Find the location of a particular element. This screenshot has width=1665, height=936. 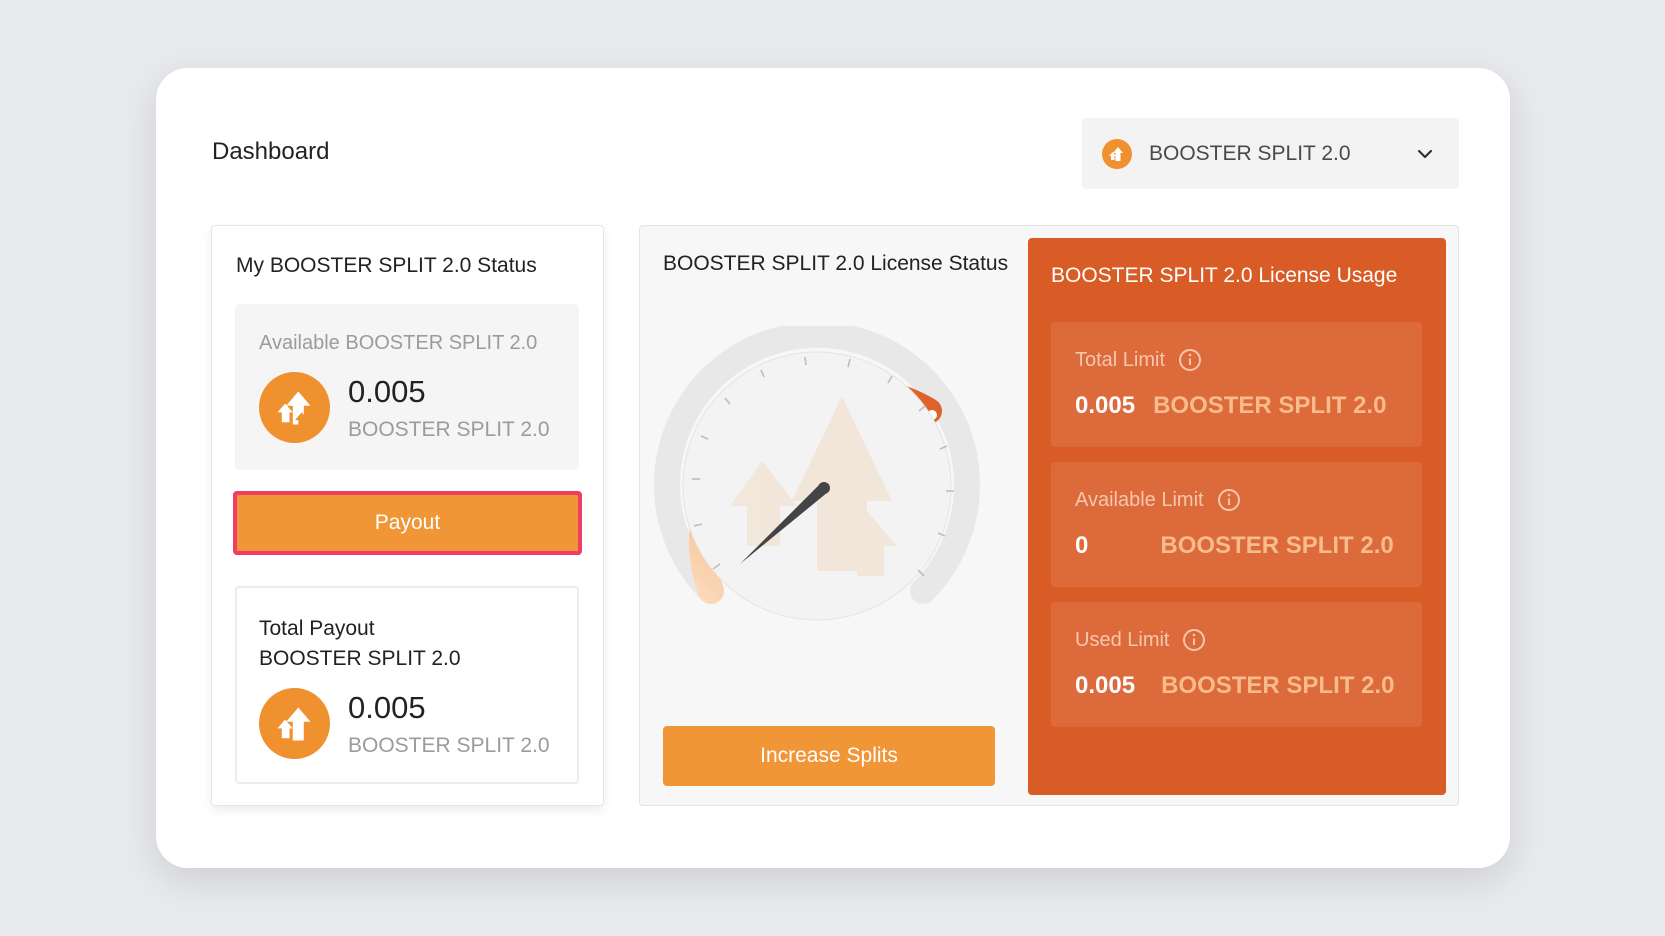

available-label: Available BOOSTER SPLIT 2.0 is located at coordinates (398, 343).